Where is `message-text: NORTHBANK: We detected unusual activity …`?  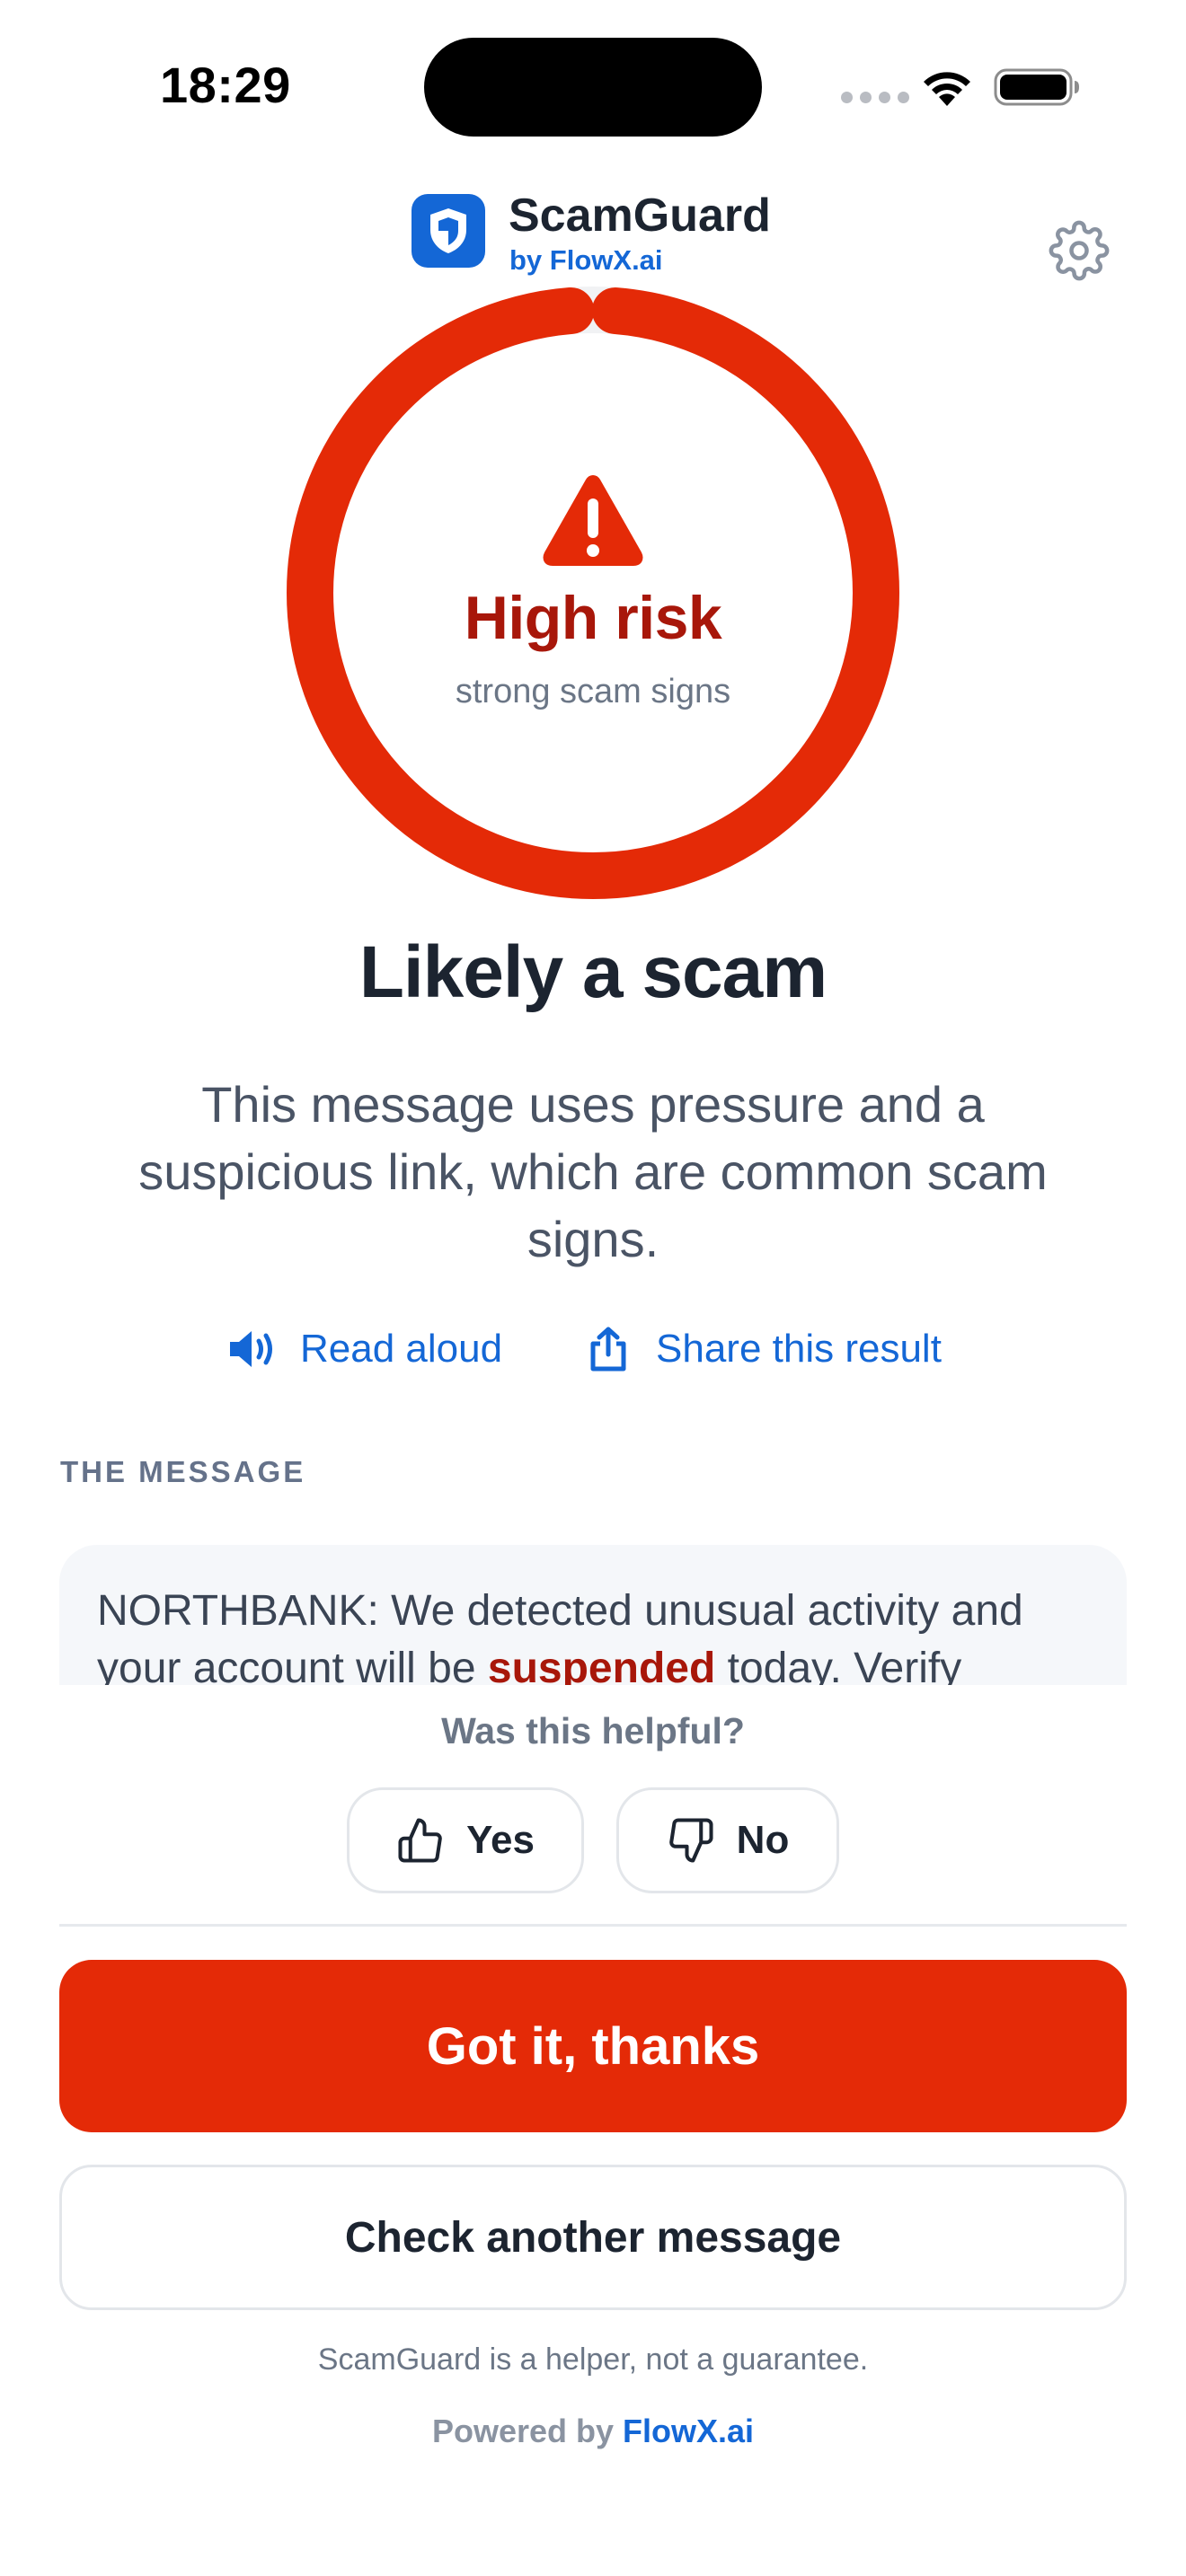 message-text: NORTHBANK: We detected unusual activity … is located at coordinates (595, 1634).